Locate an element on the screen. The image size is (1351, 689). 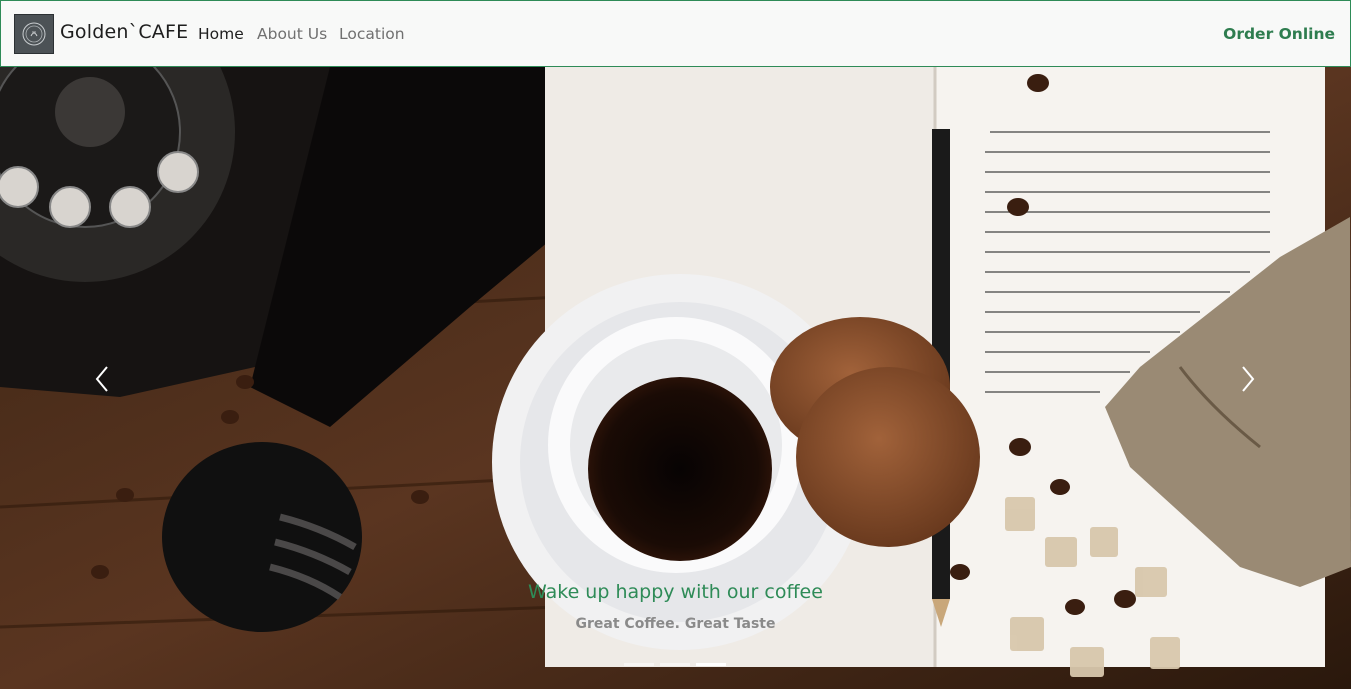
chevron-right-icon is located at coordinates (1248, 379).